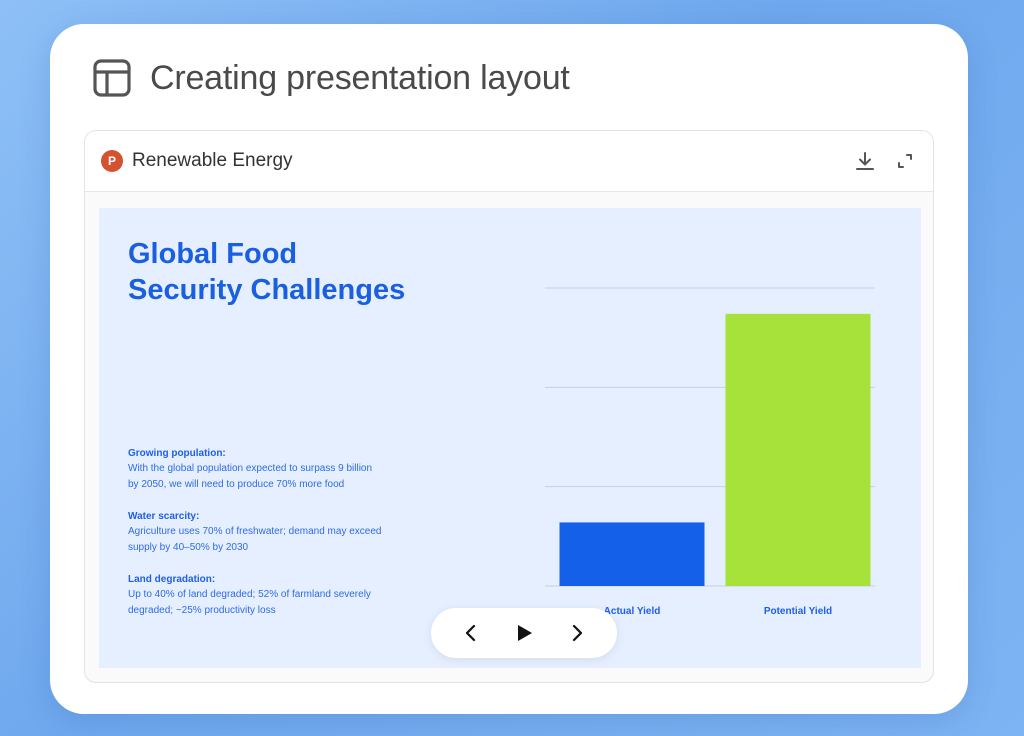 Image resolution: width=1024 pixels, height=736 pixels. What do you see at coordinates (213, 254) in the screenshot?
I see `slide-title-line-1: Global Food` at bounding box center [213, 254].